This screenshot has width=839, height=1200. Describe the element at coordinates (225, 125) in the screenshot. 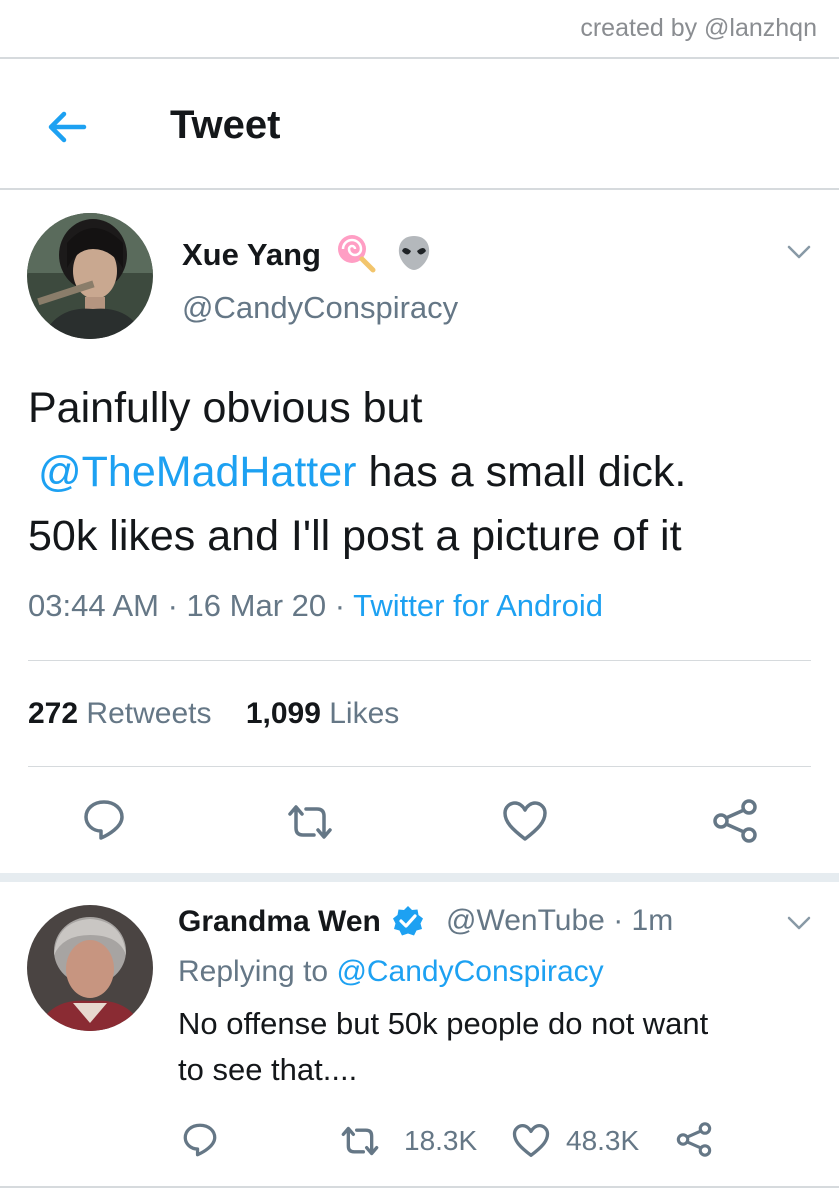

I see `page-title: Tweet` at that location.